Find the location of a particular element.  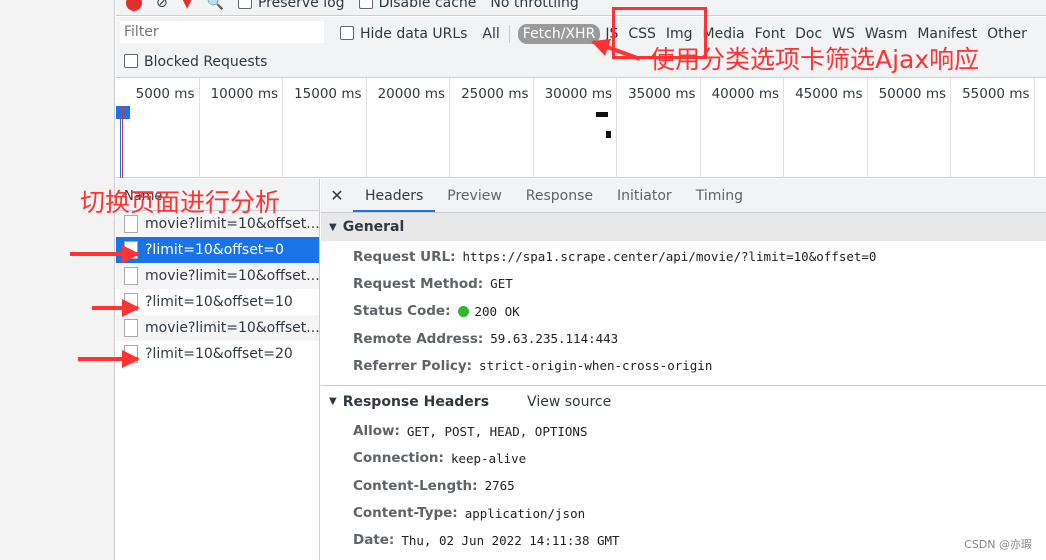

general-section-header: ▼ General is located at coordinates (683, 227).